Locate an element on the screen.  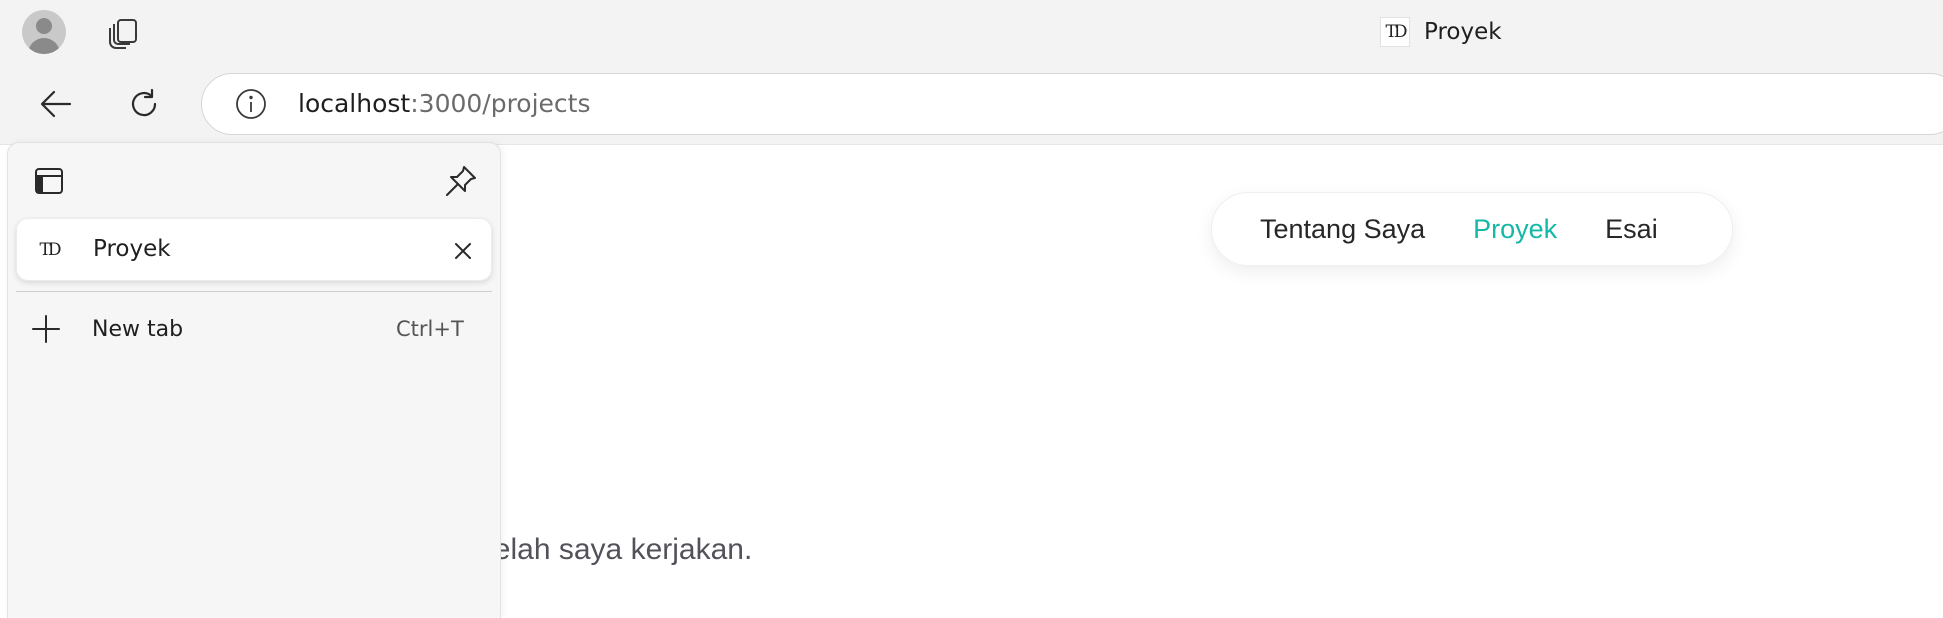
close-tab-button is located at coordinates (463, 251).